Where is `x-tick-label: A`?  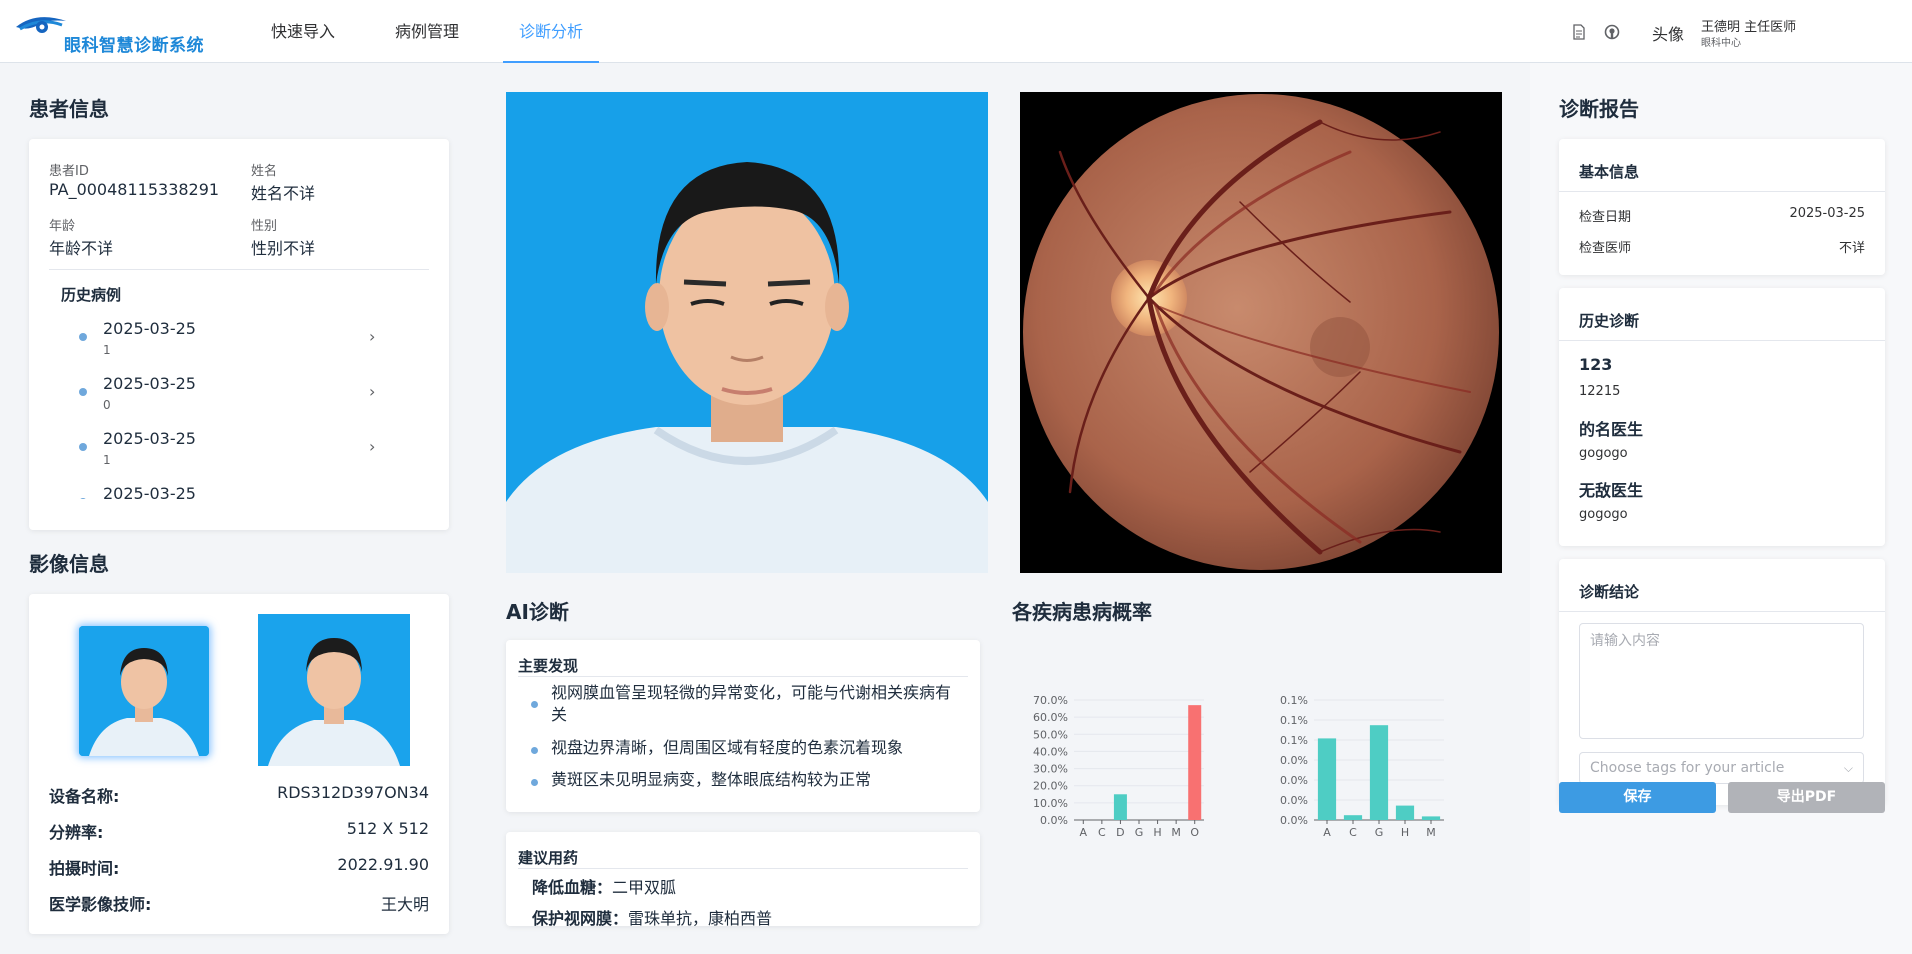 x-tick-label: A is located at coordinates (1327, 832).